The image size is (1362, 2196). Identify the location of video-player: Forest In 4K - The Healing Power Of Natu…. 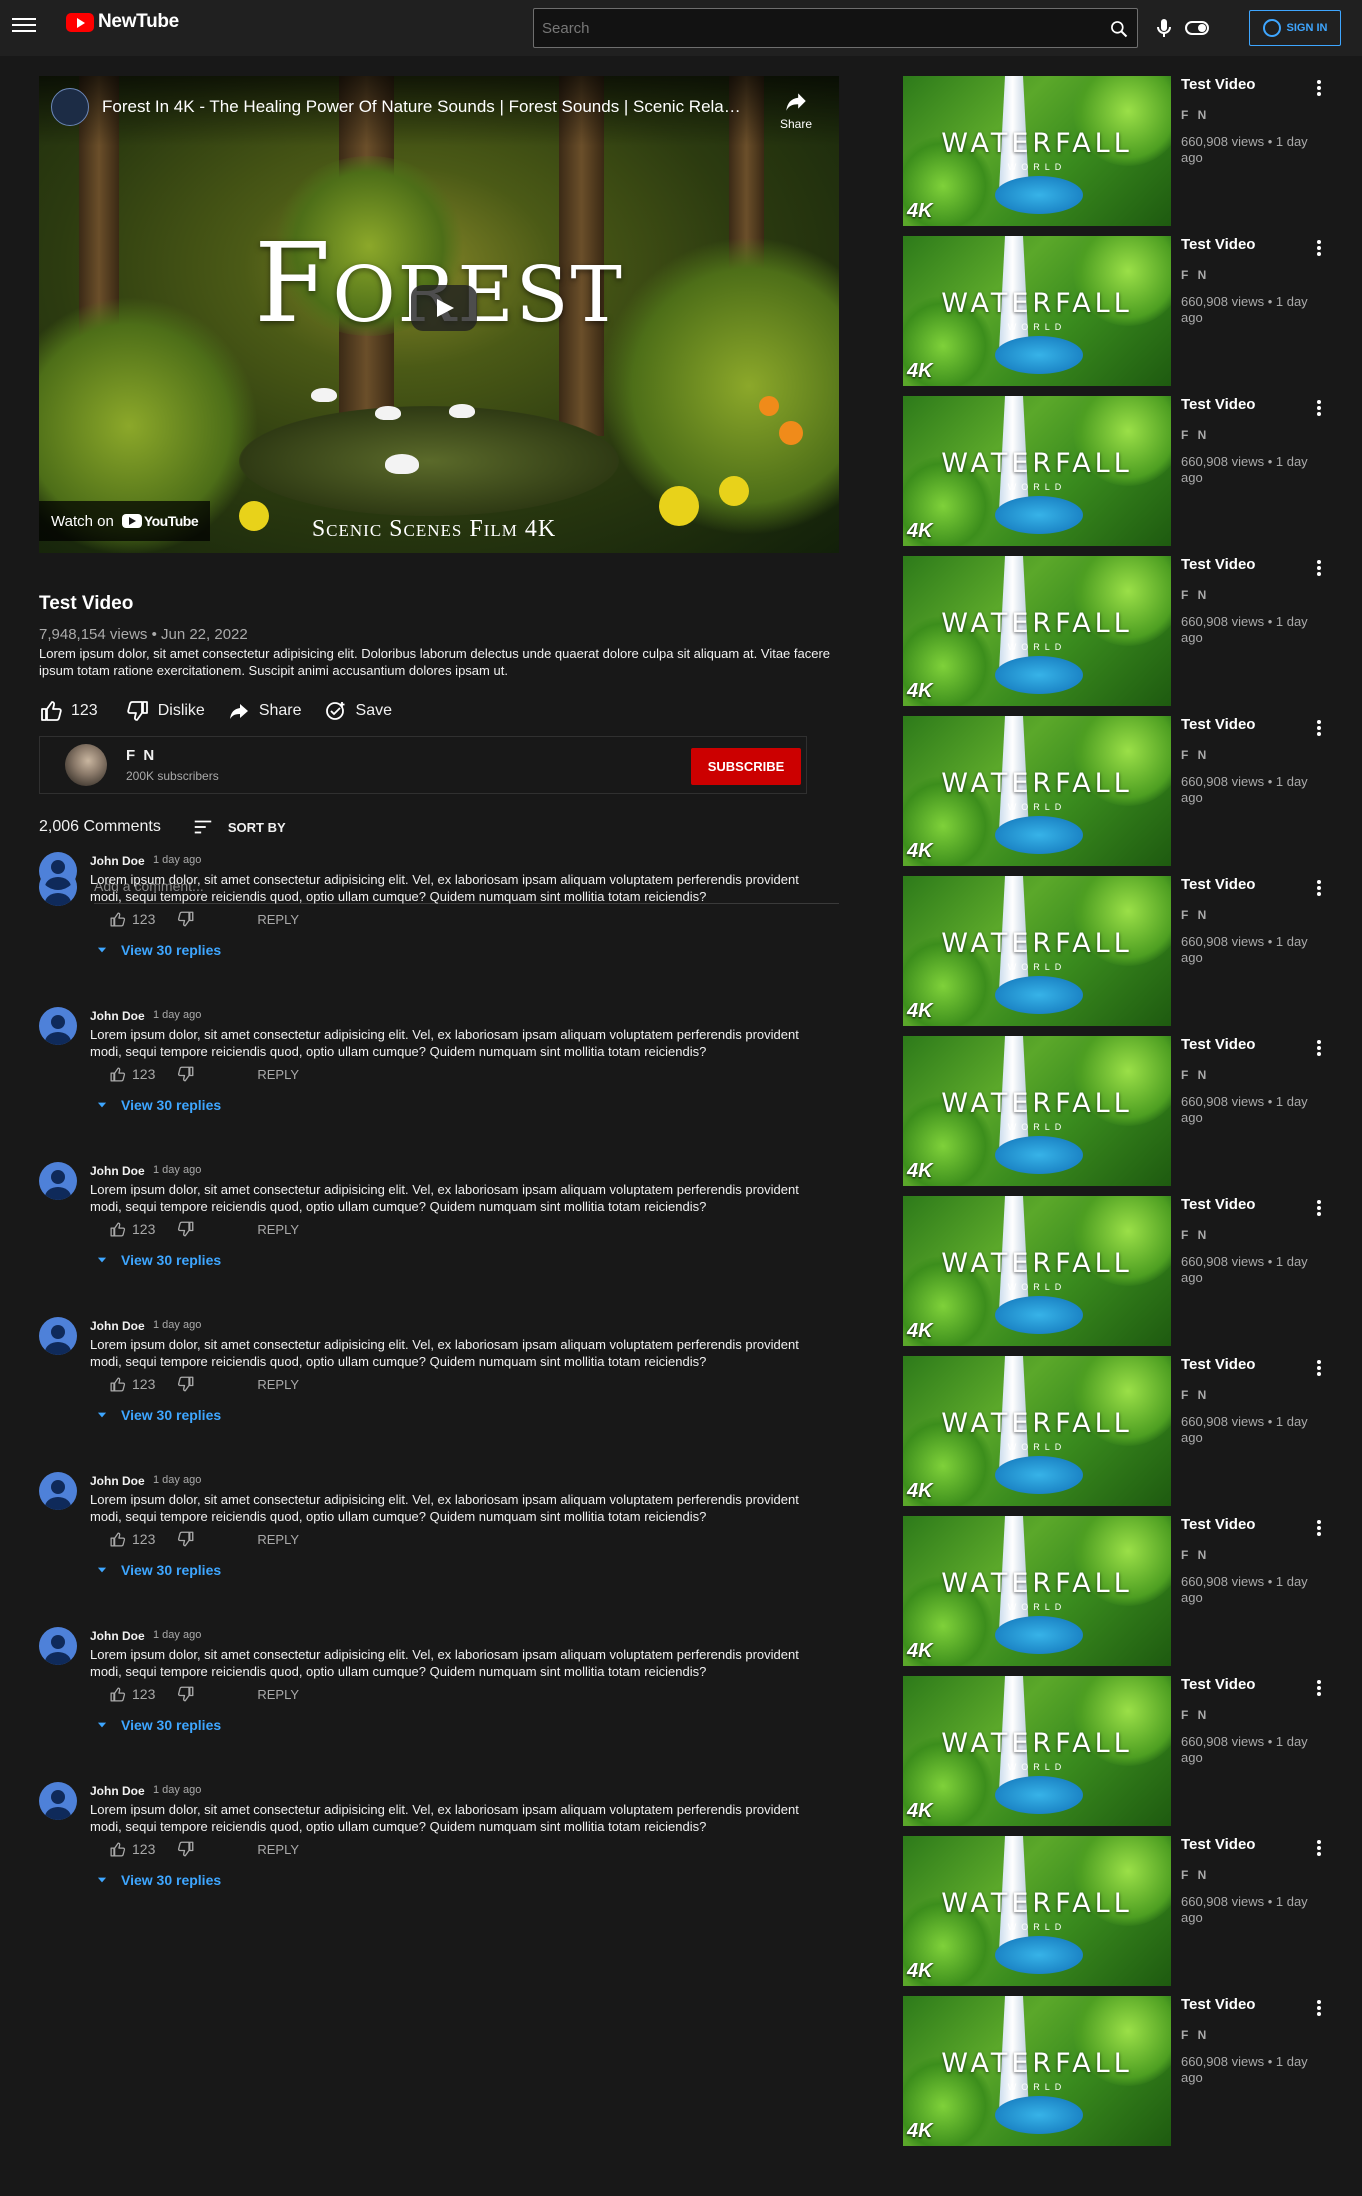
(439, 314).